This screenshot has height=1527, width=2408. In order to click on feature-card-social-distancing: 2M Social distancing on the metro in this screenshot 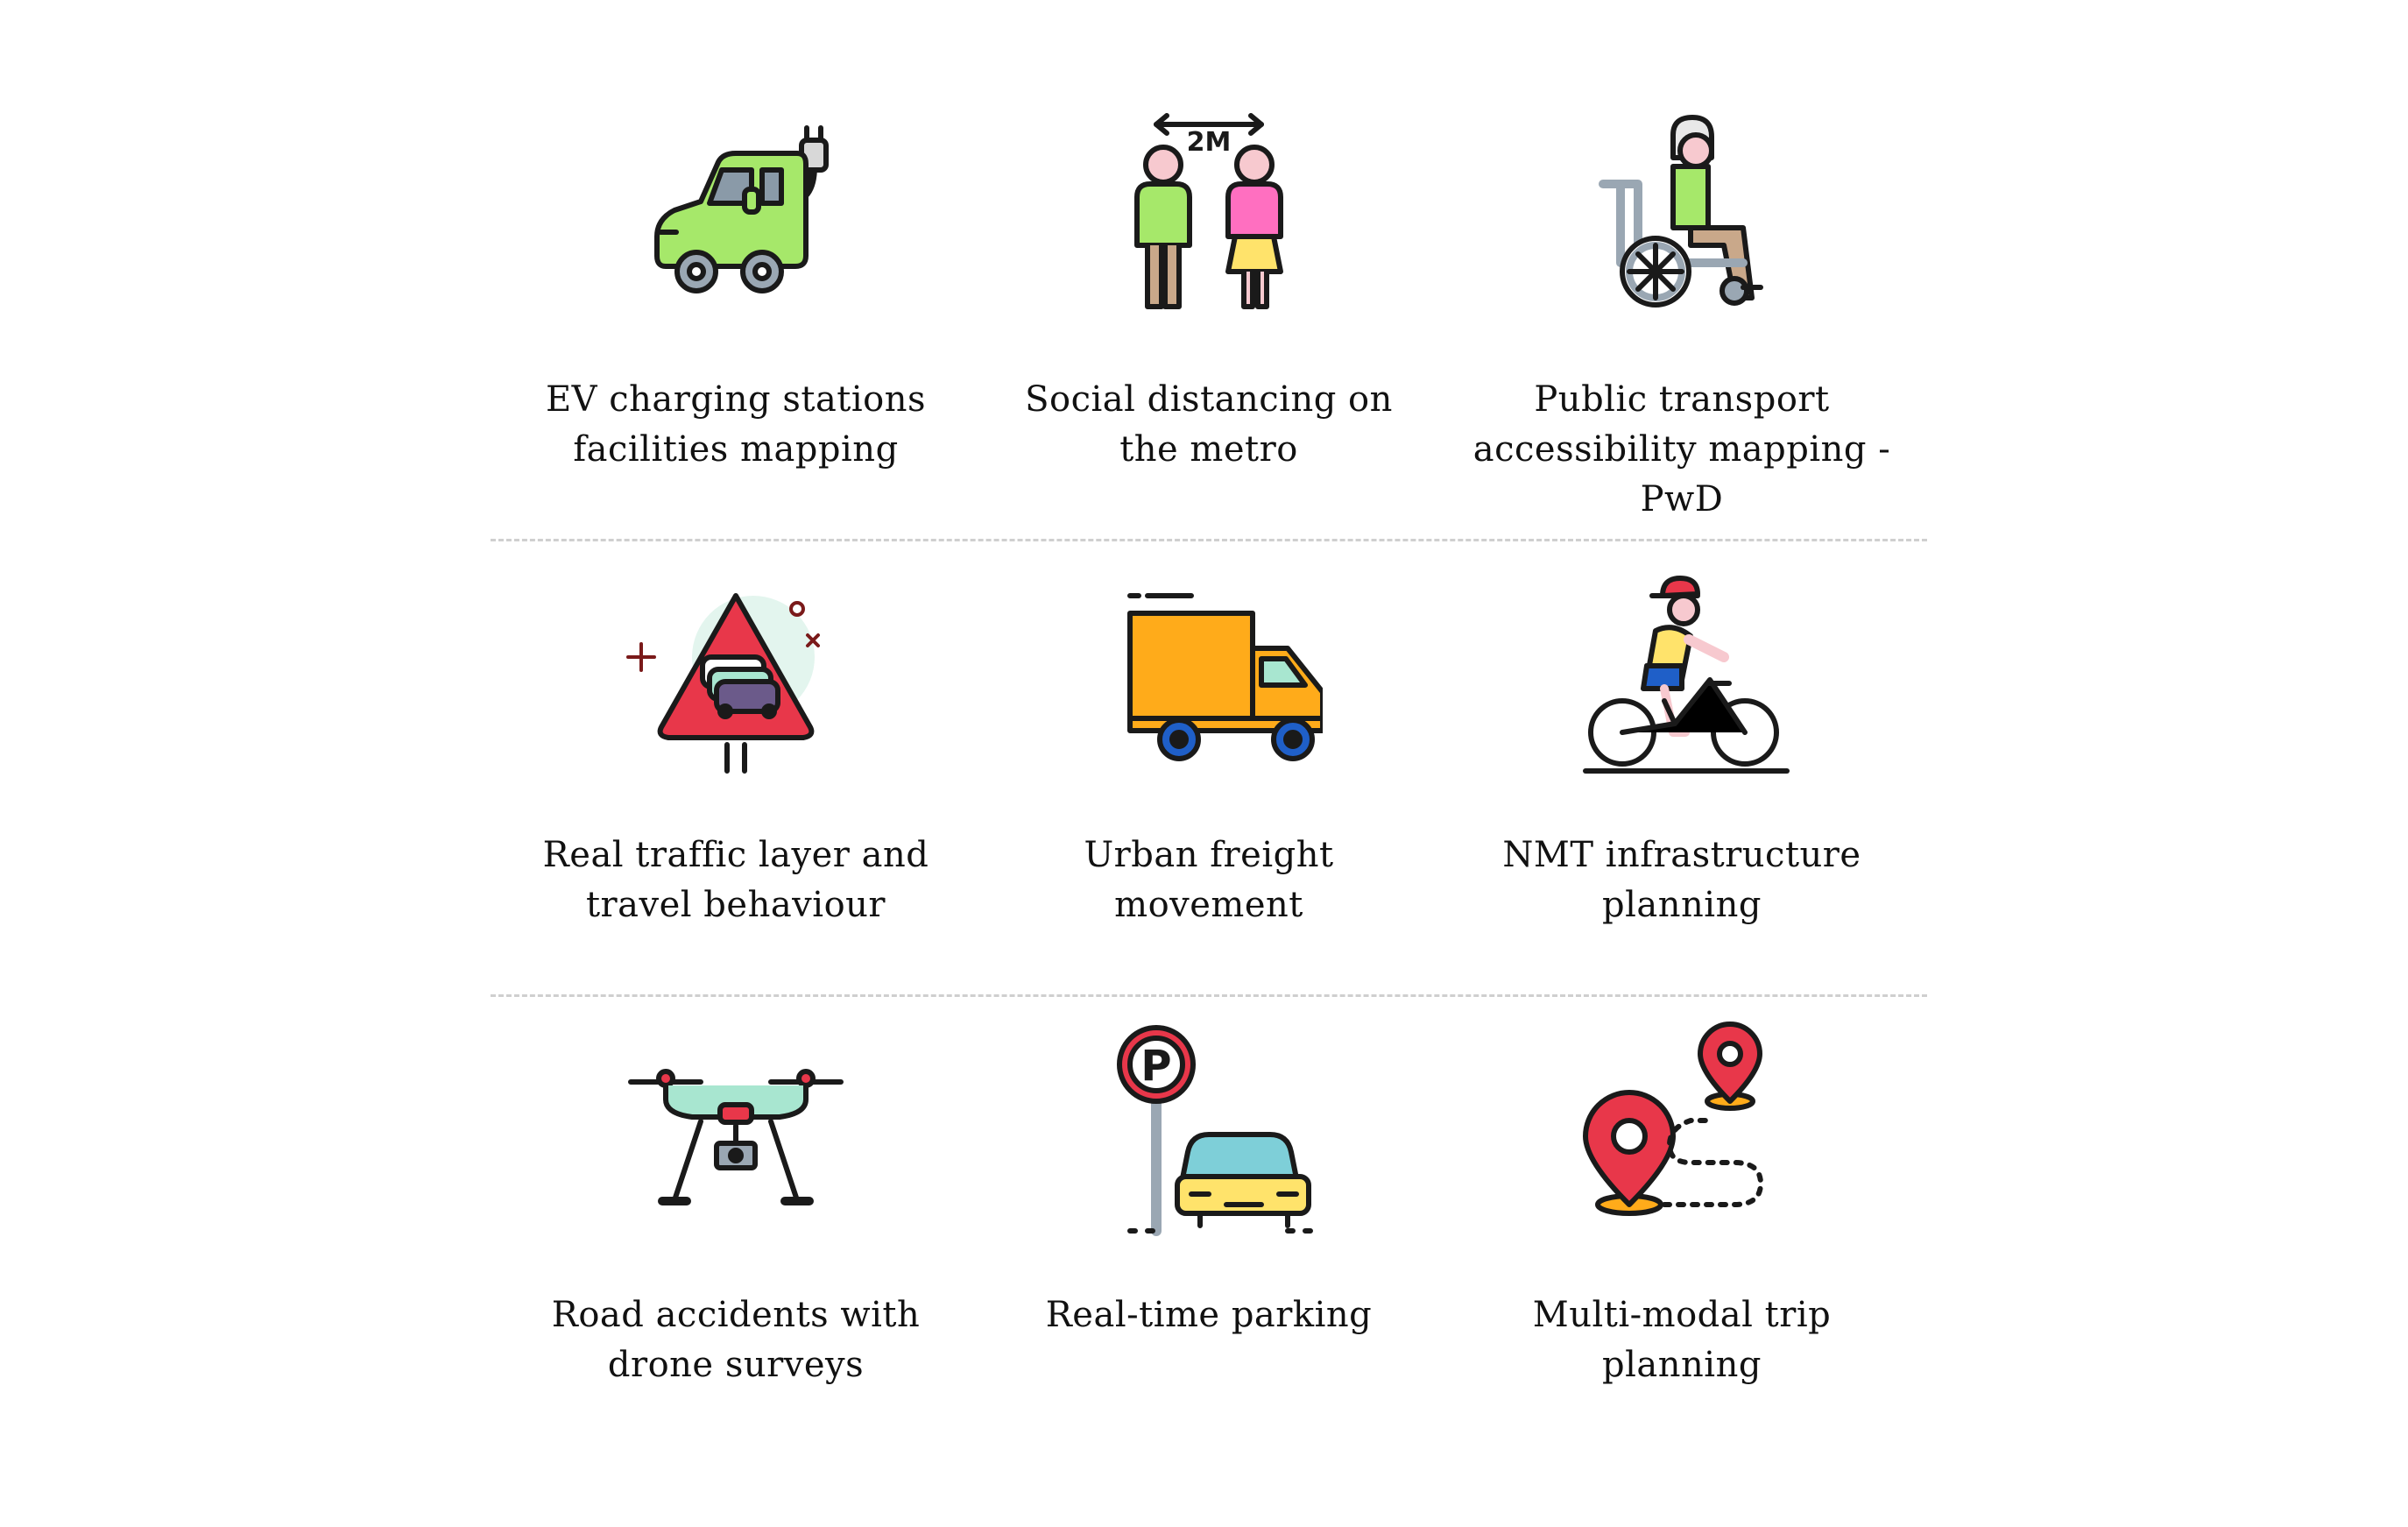, I will do `click(1209, 235)`.